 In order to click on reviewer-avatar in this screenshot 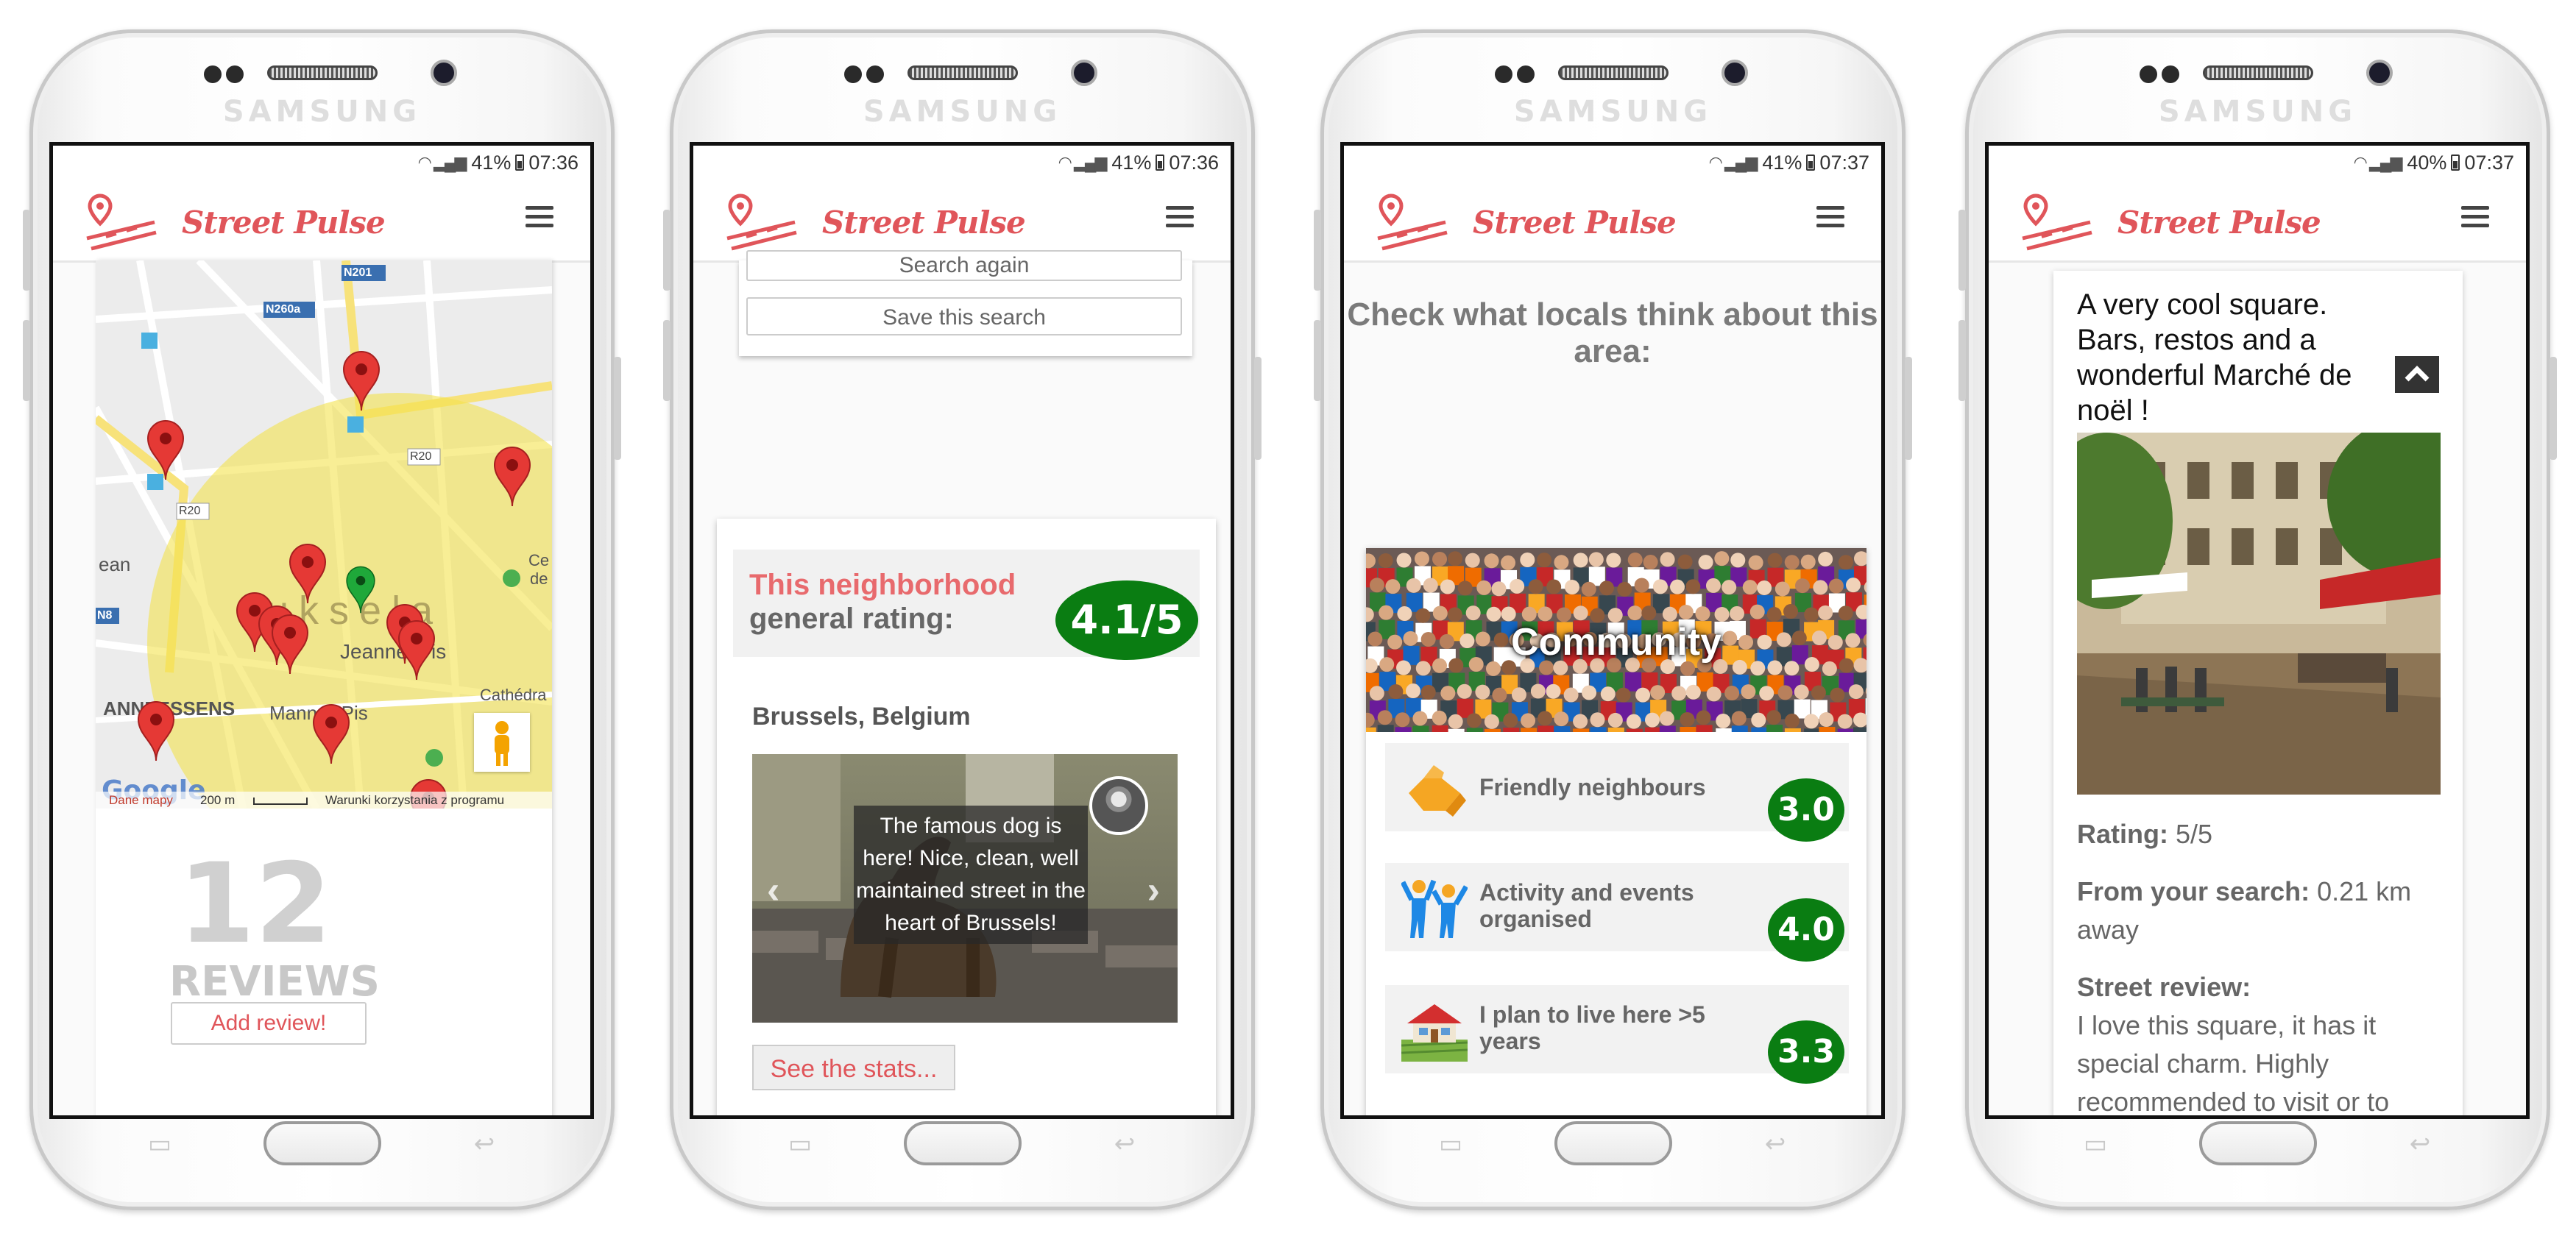, I will do `click(1118, 805)`.